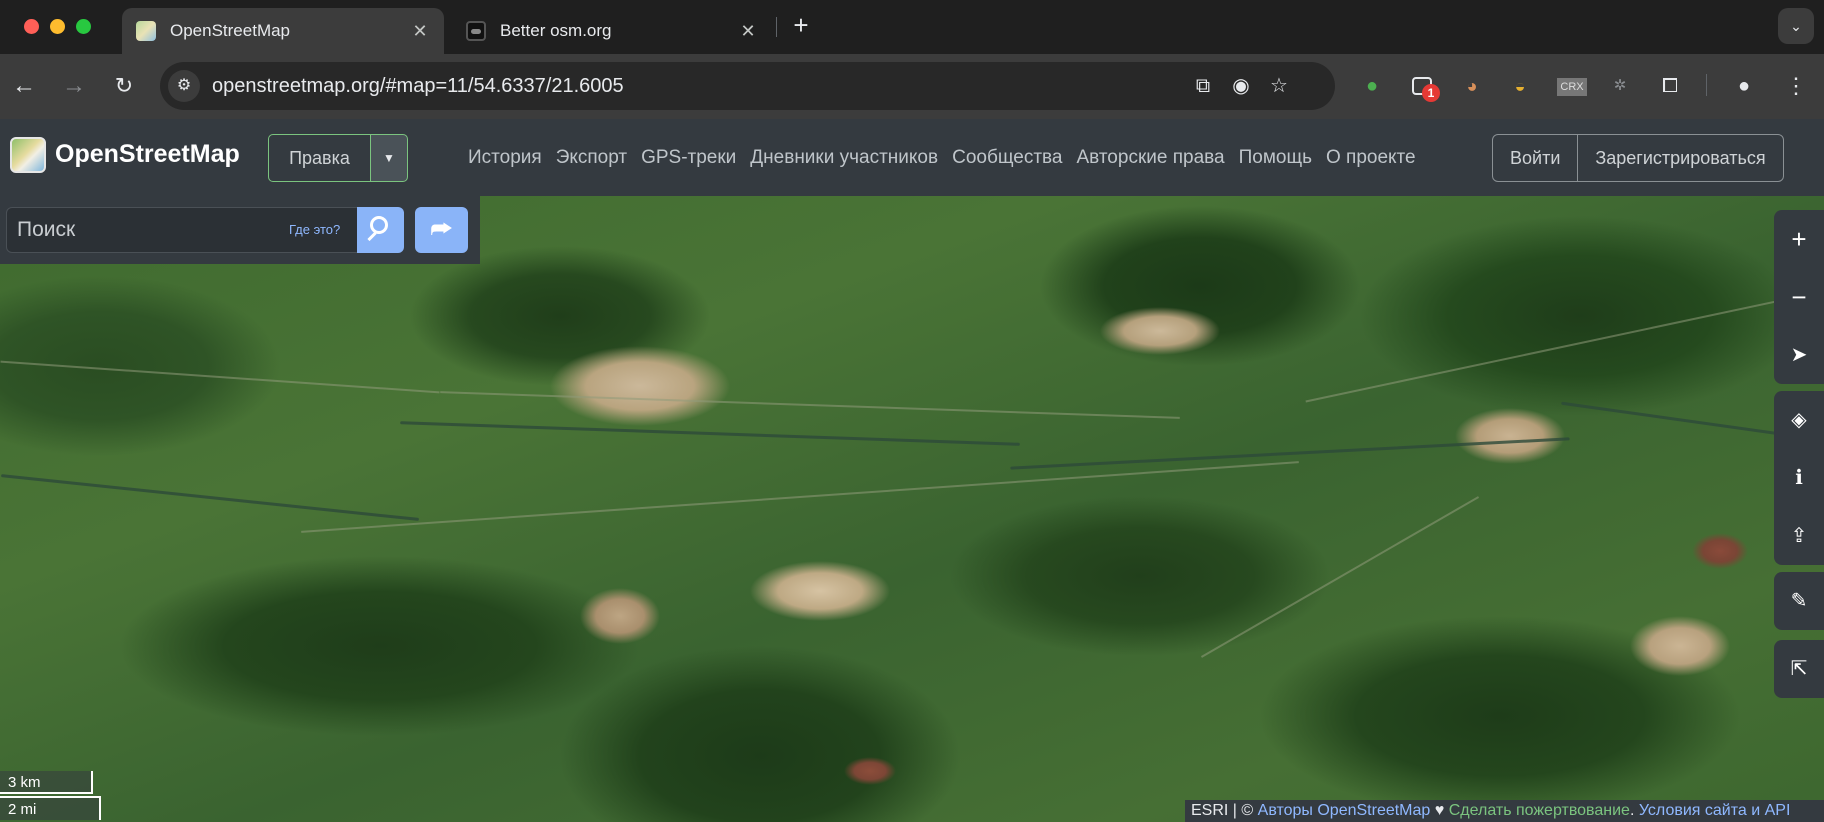 This screenshot has width=1824, height=822. I want to click on nav-gps-traces: GPS-треки, so click(688, 158).